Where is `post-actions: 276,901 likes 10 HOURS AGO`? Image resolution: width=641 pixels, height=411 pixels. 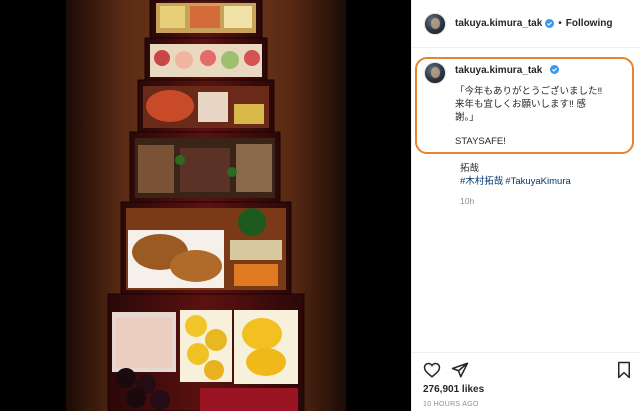
post-actions: 276,901 likes 10 HOURS AGO is located at coordinates (526, 381).